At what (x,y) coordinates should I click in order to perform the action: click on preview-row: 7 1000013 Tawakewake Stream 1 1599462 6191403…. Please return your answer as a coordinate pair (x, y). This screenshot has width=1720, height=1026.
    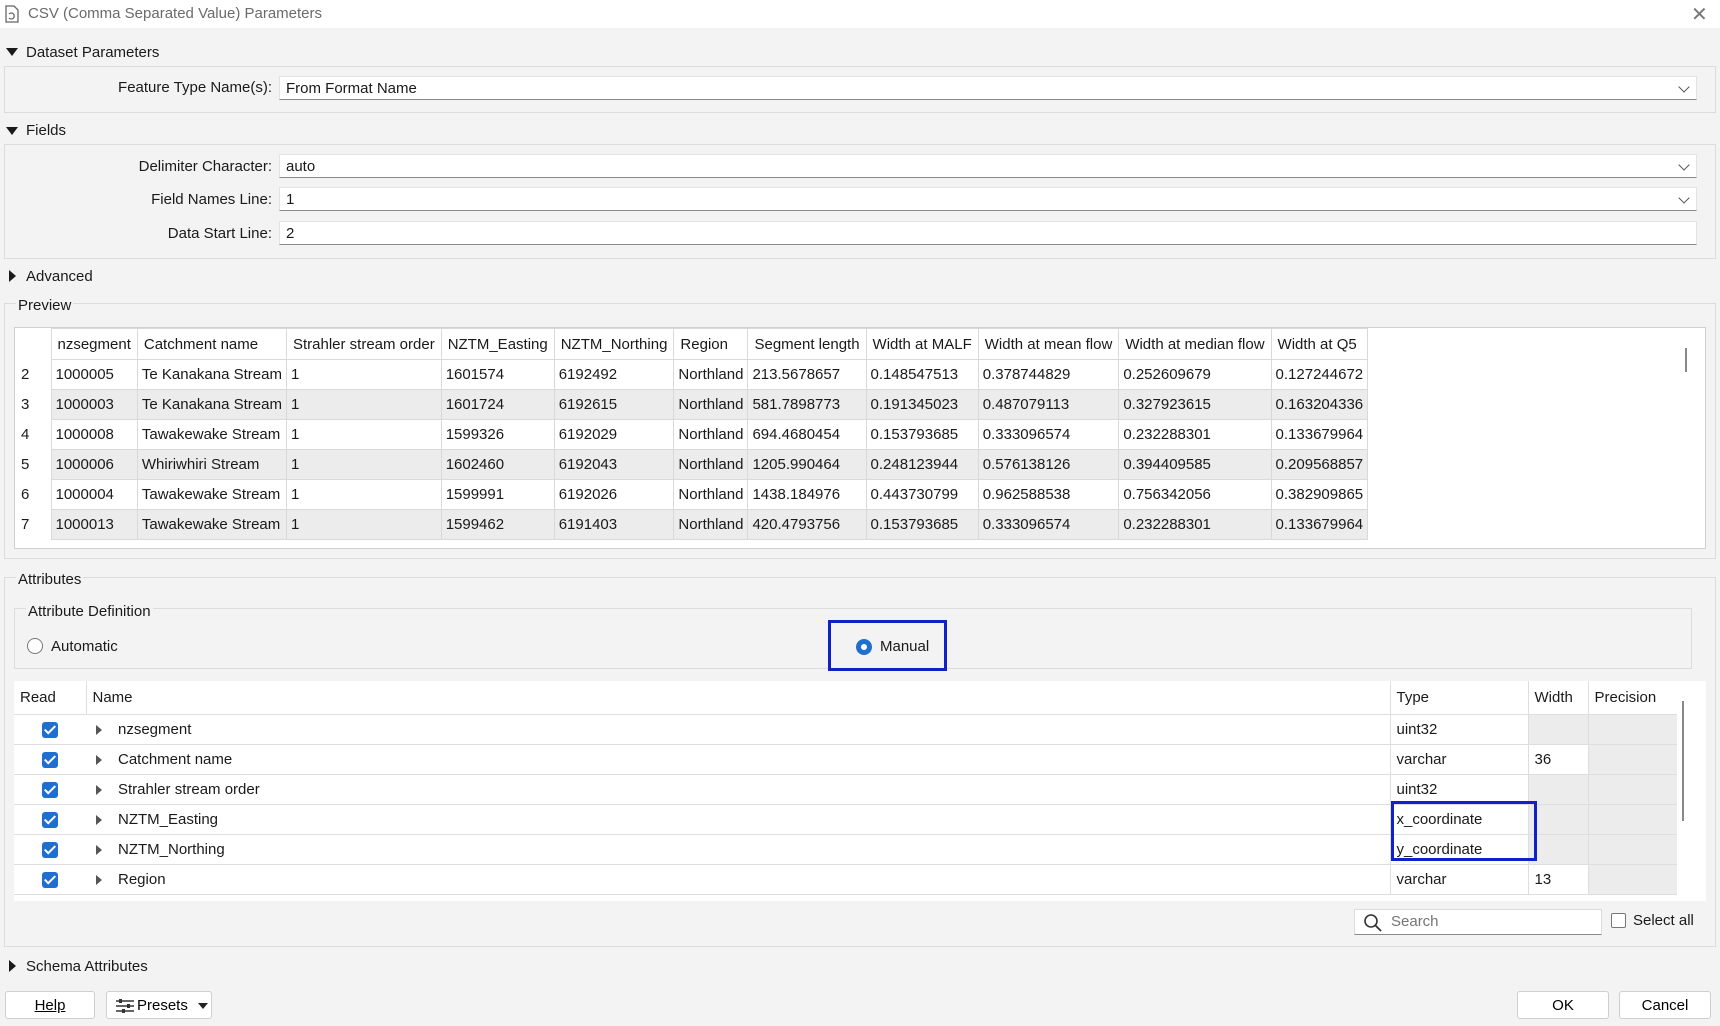
    Looking at the image, I should click on (692, 524).